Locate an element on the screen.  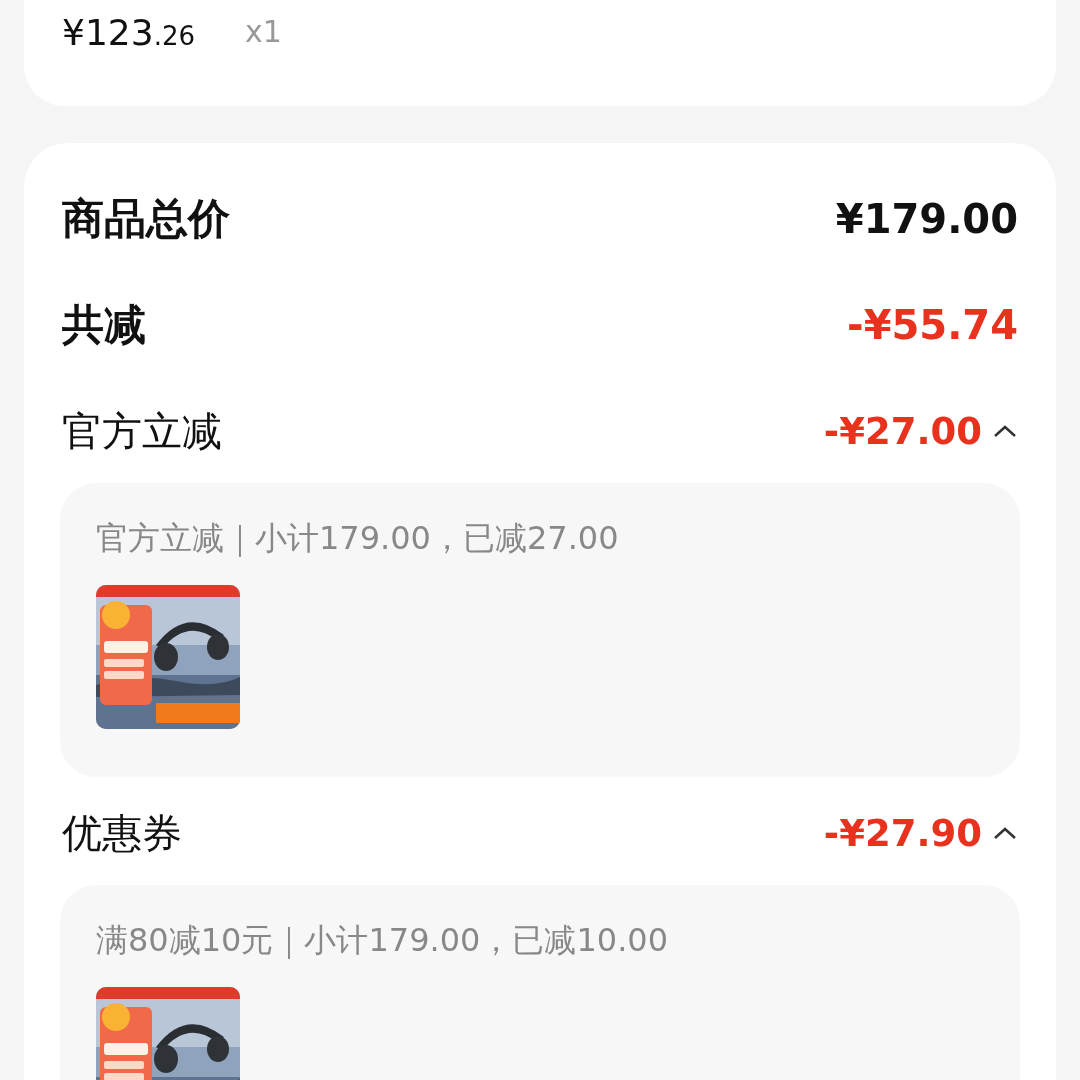
item-quantity: x1 is located at coordinates (263, 31).